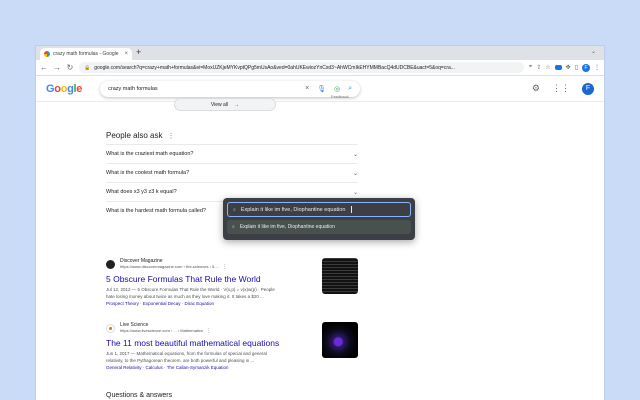  I want to click on search-input: crazy math formulas × 🎙 ◎ ⌕, so click(230, 89).